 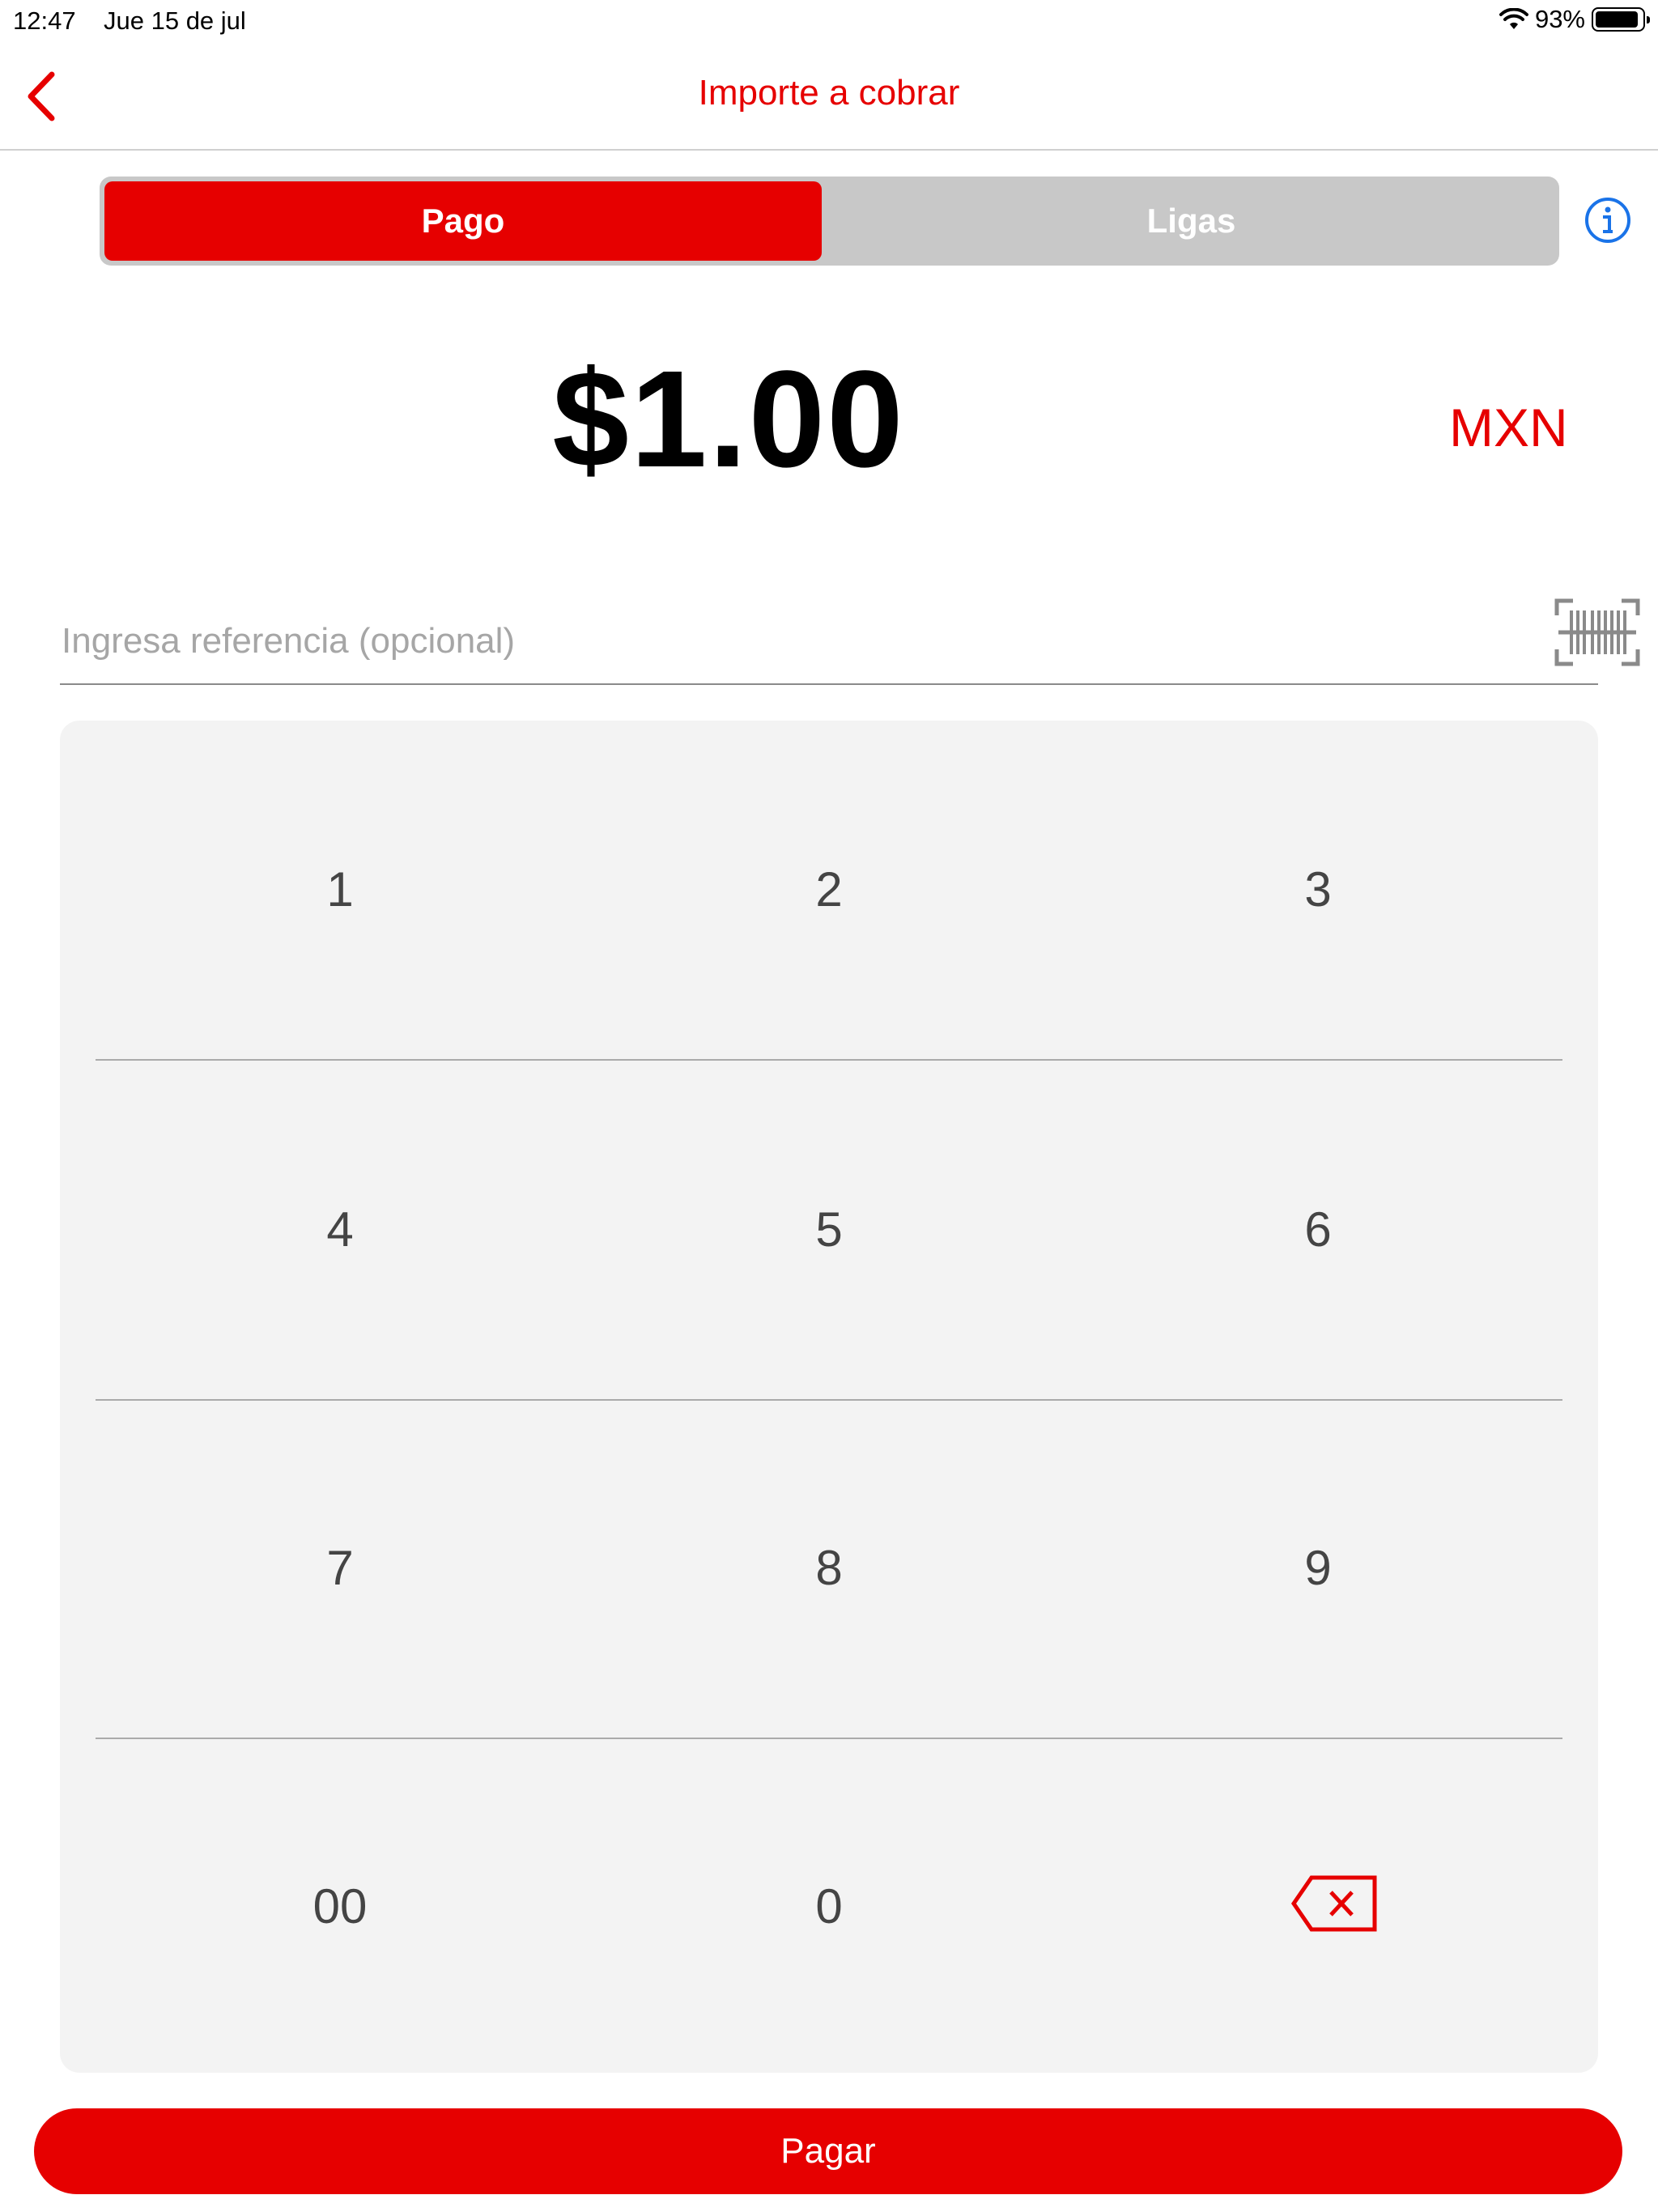 I want to click on backspace-button, so click(x=1334, y=1904).